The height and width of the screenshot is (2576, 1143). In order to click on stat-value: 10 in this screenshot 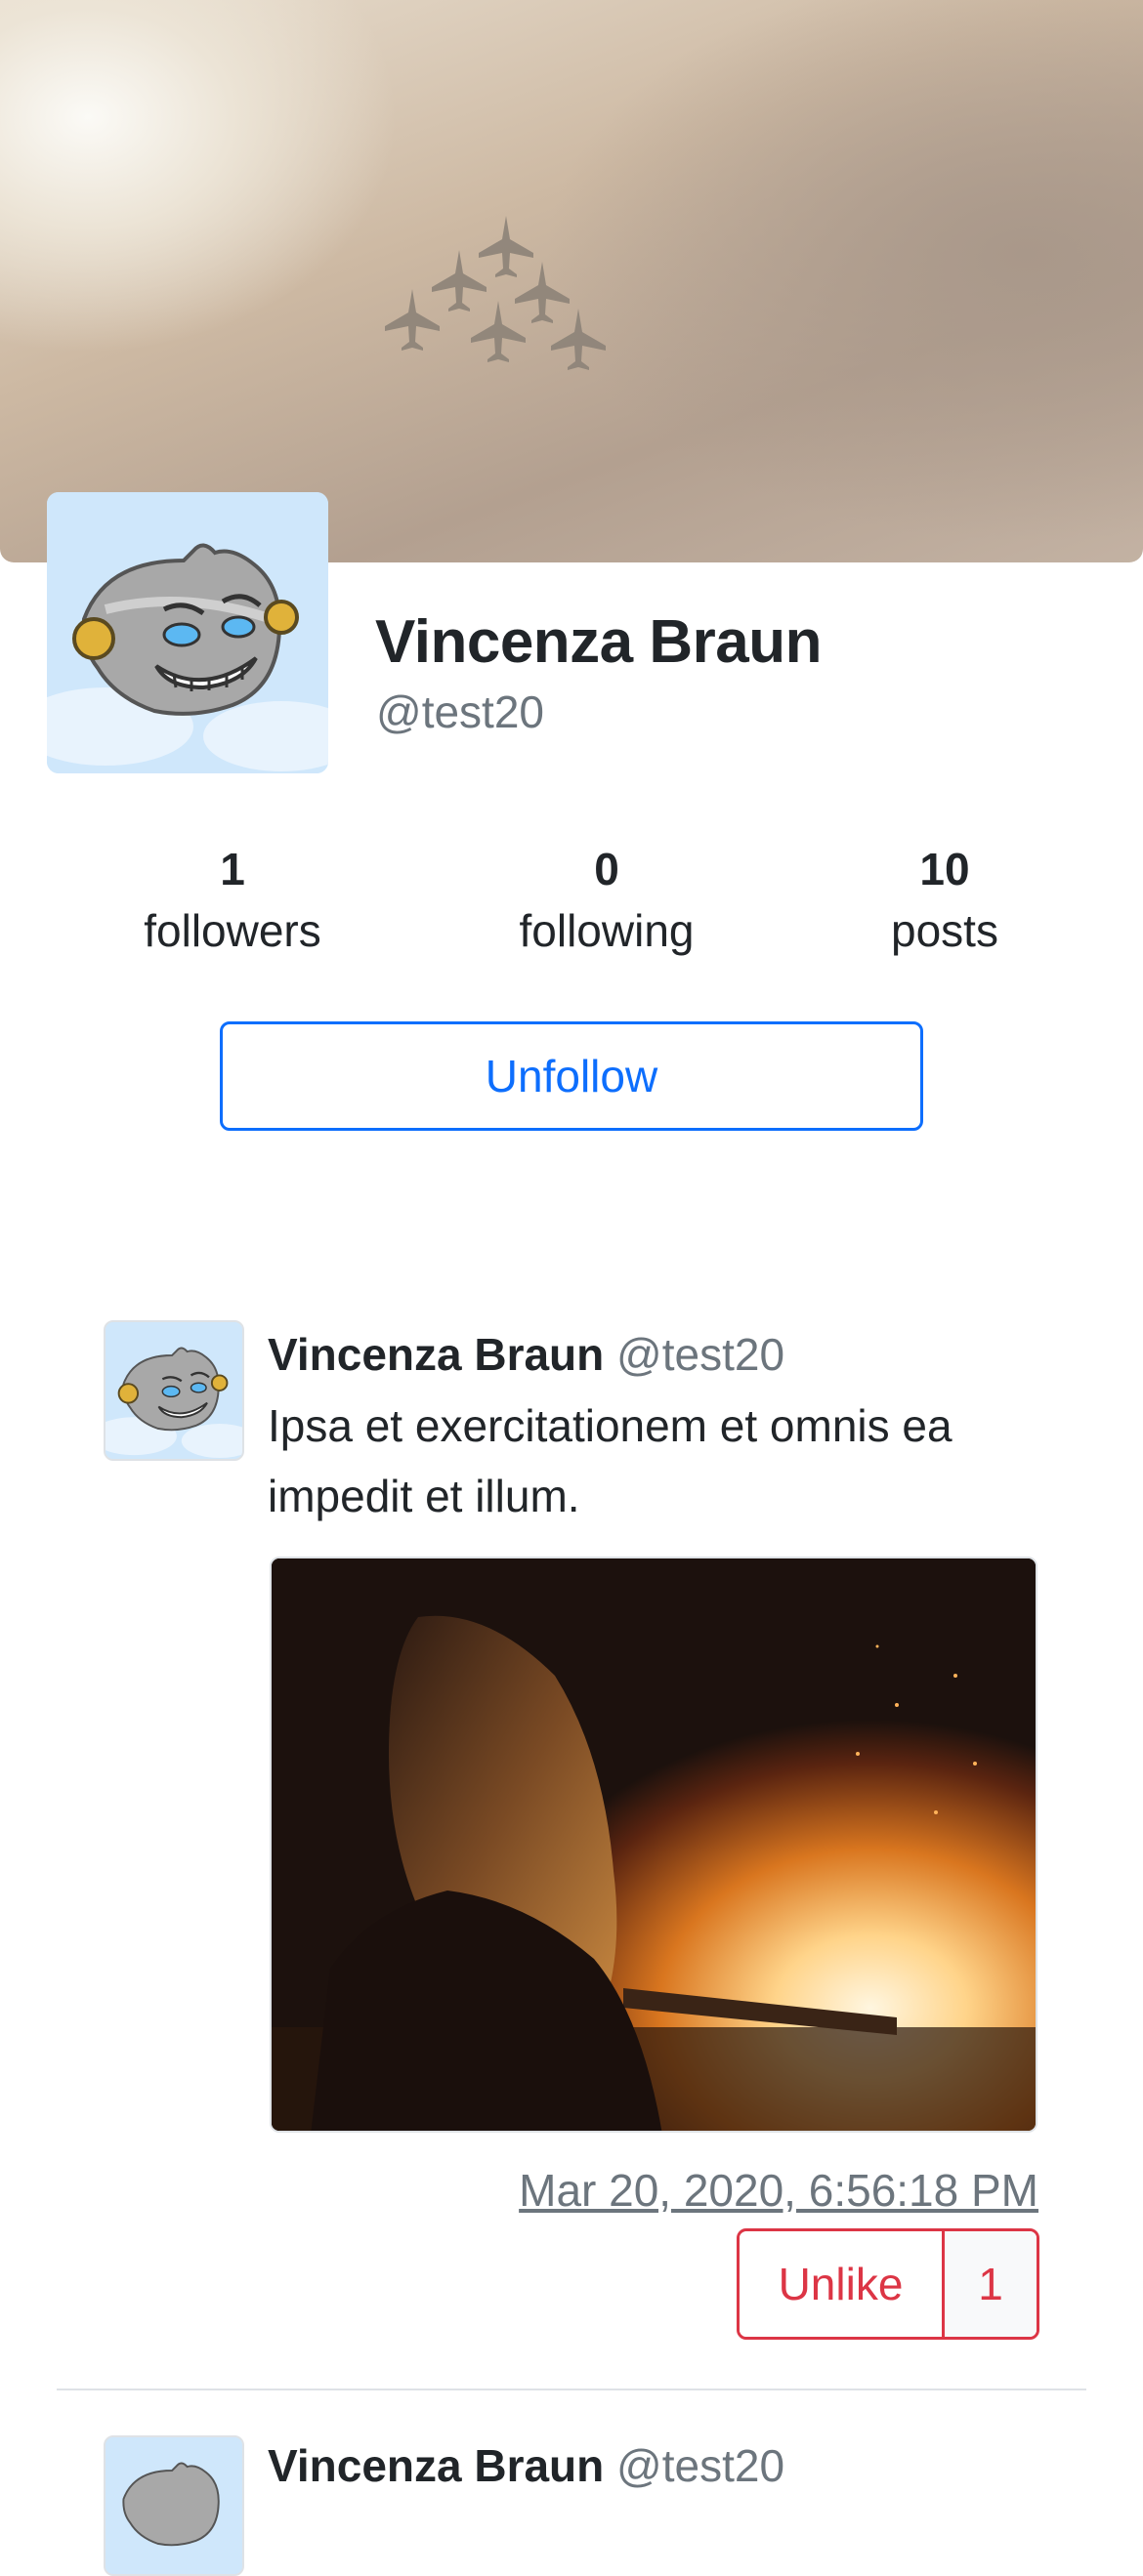, I will do `click(944, 869)`.